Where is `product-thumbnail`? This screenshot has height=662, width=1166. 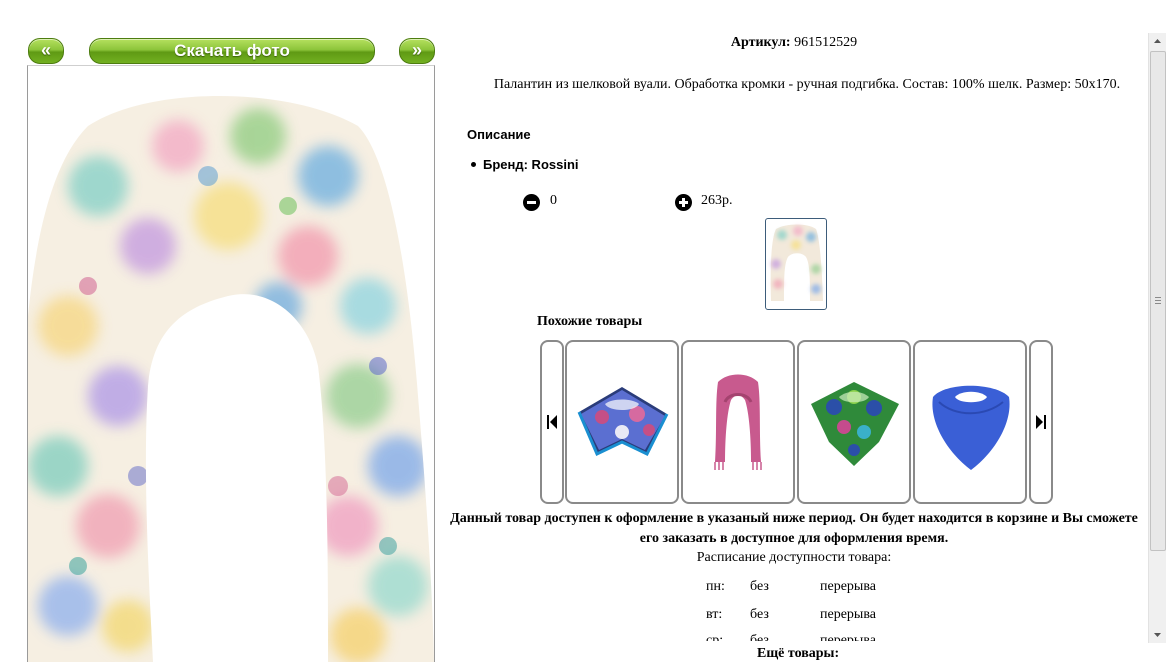
product-thumbnail is located at coordinates (796, 264).